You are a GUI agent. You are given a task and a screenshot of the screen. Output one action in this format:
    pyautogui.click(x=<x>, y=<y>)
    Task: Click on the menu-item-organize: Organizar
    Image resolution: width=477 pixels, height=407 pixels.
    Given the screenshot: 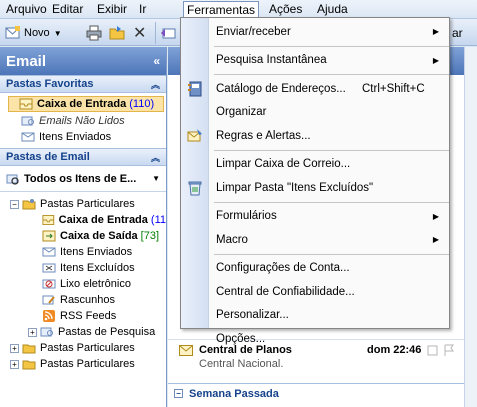 What is the action you would take?
    pyautogui.click(x=315, y=113)
    